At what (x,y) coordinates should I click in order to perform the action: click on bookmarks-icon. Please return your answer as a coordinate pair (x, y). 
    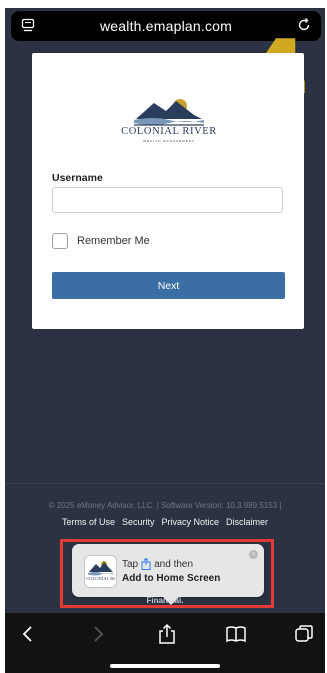
    Looking at the image, I should click on (236, 634).